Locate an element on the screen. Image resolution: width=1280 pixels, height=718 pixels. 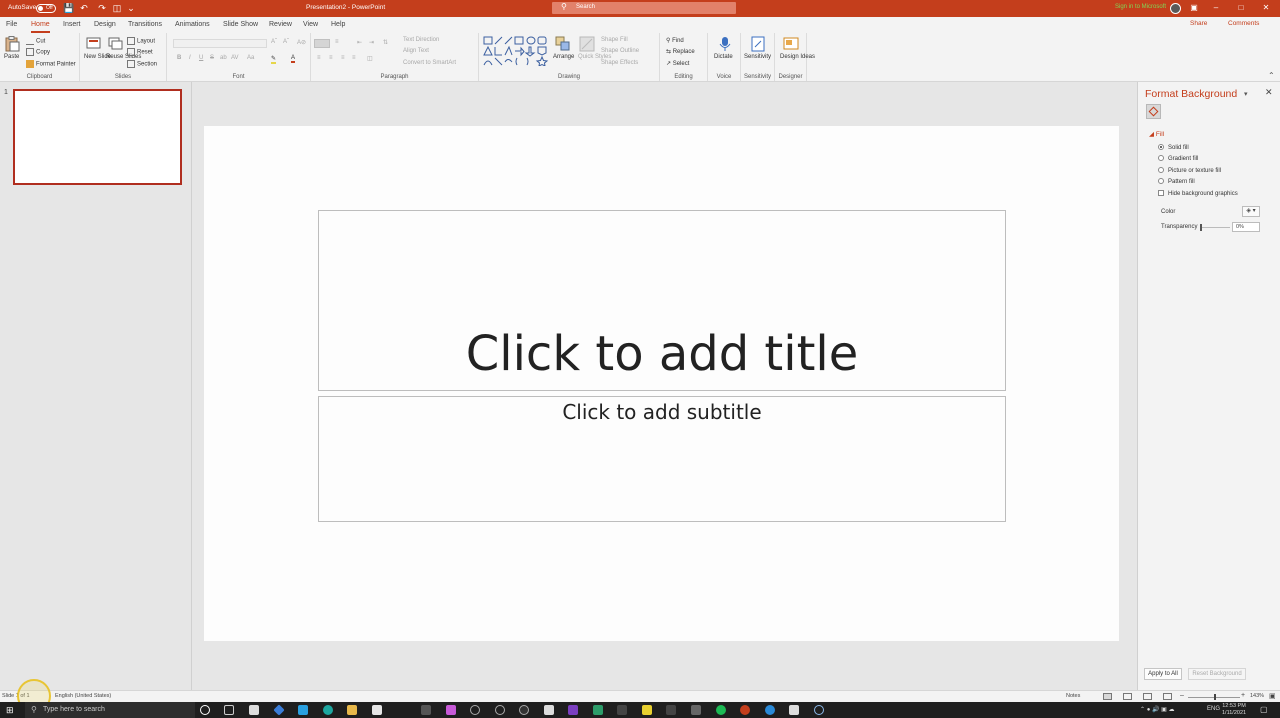
undo-icon: ↶ is located at coordinates (84, 8).